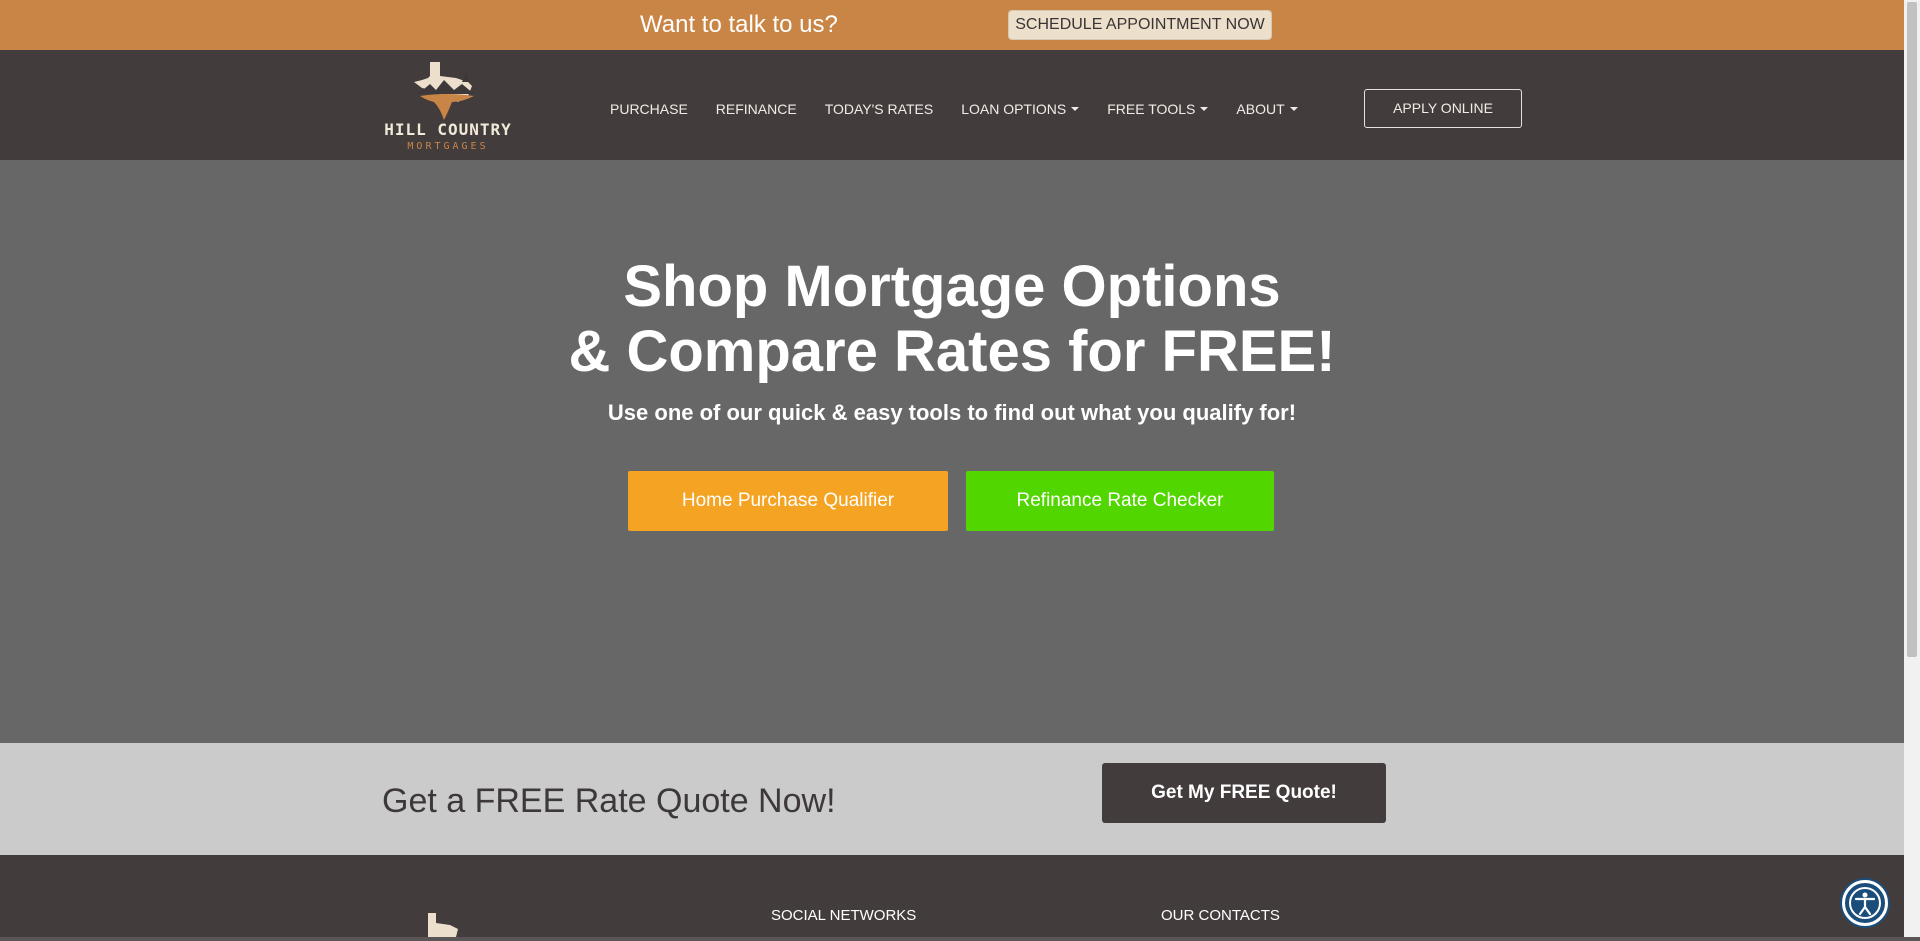  Describe the element at coordinates (444, 91) in the screenshot. I see `texas-mountain-icon` at that location.